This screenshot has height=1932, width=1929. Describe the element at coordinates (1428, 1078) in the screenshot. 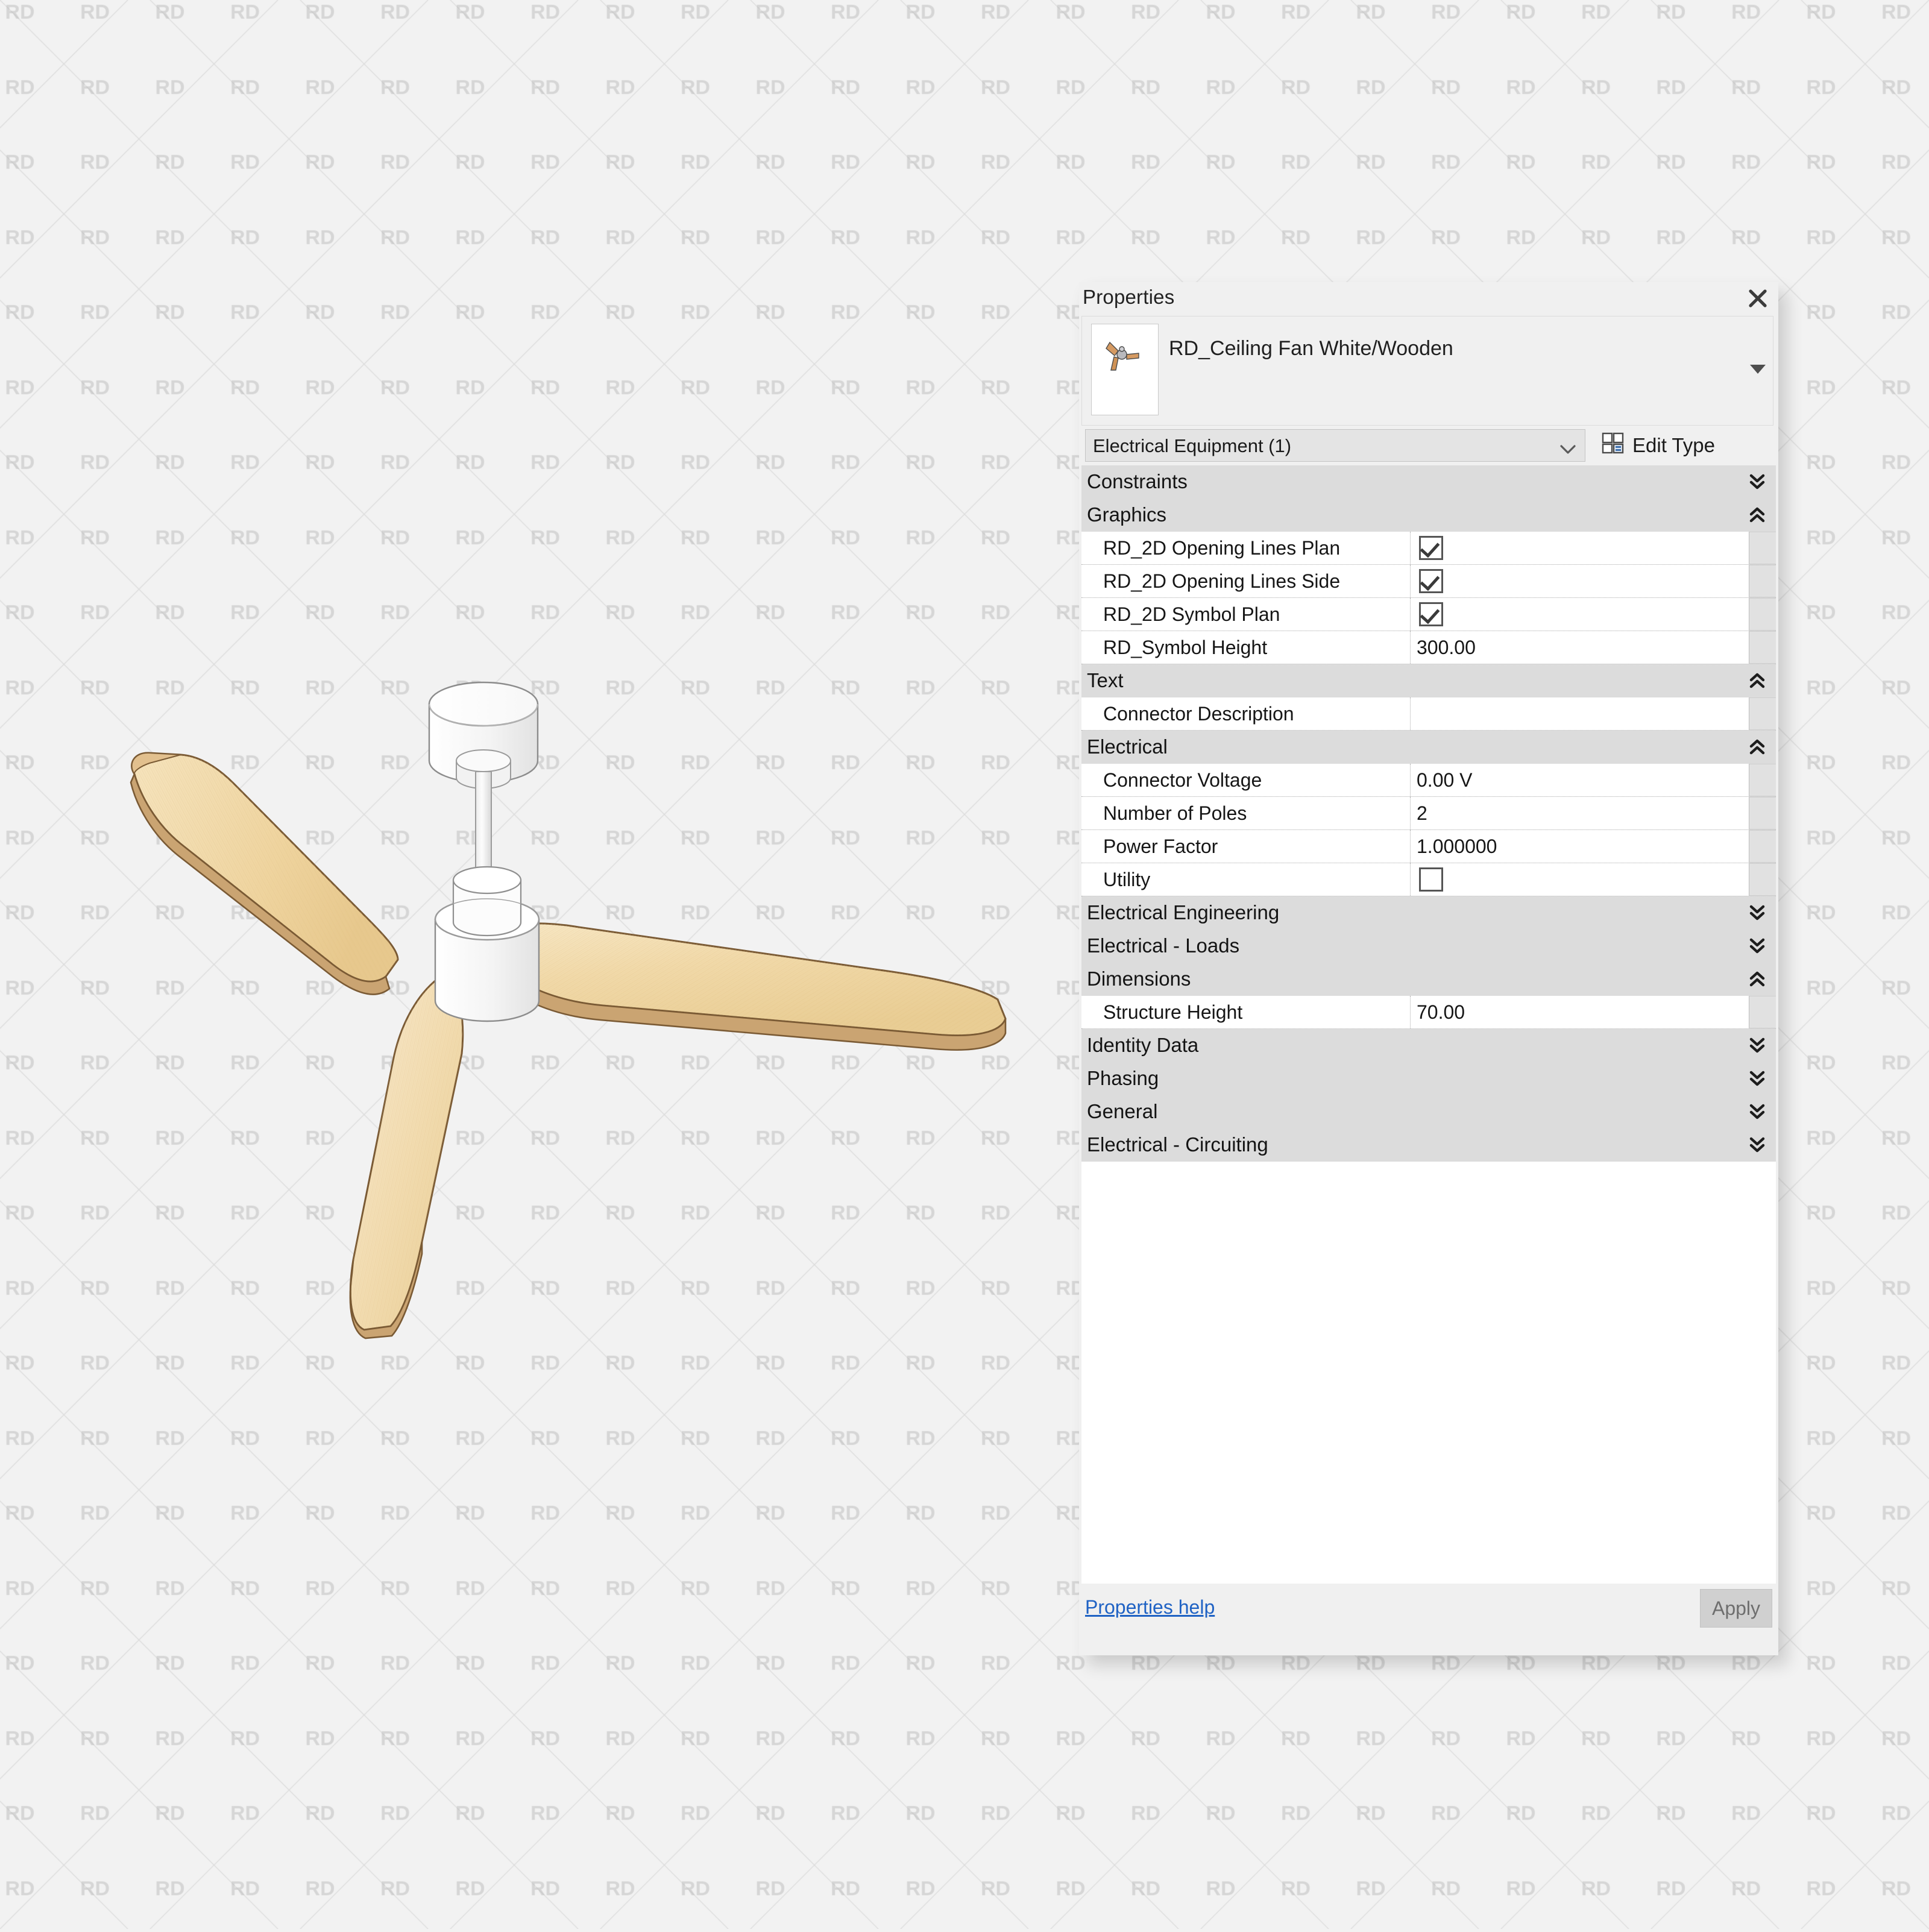

I see `property-group-header: Phasing` at that location.